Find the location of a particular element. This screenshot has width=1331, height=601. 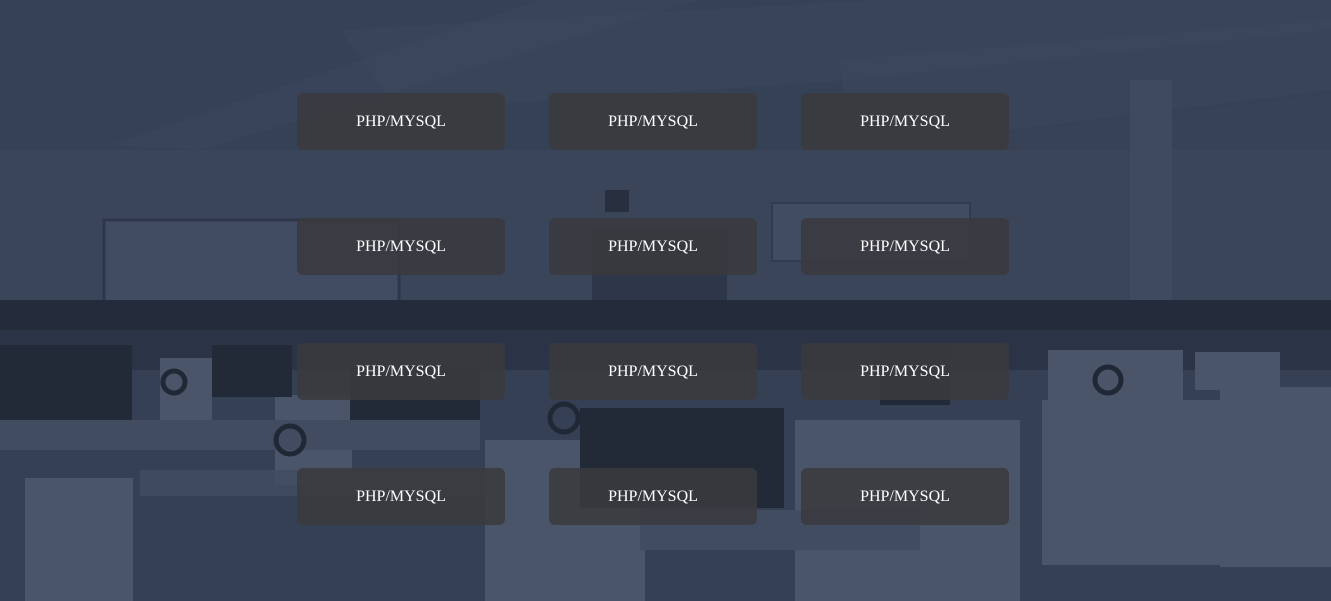

tile-php-mysql-1: PHP/MYSQL is located at coordinates (401, 121).